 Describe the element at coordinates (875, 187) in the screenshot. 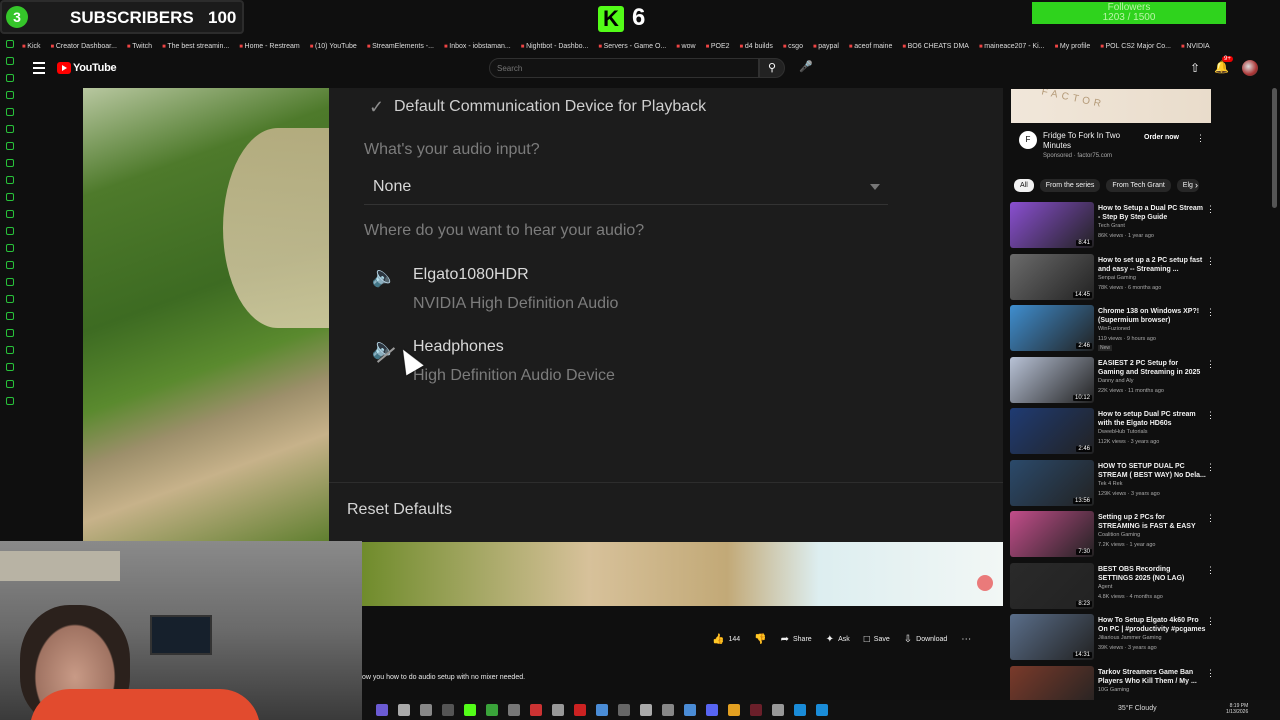

I see `chevron-down-icon` at that location.